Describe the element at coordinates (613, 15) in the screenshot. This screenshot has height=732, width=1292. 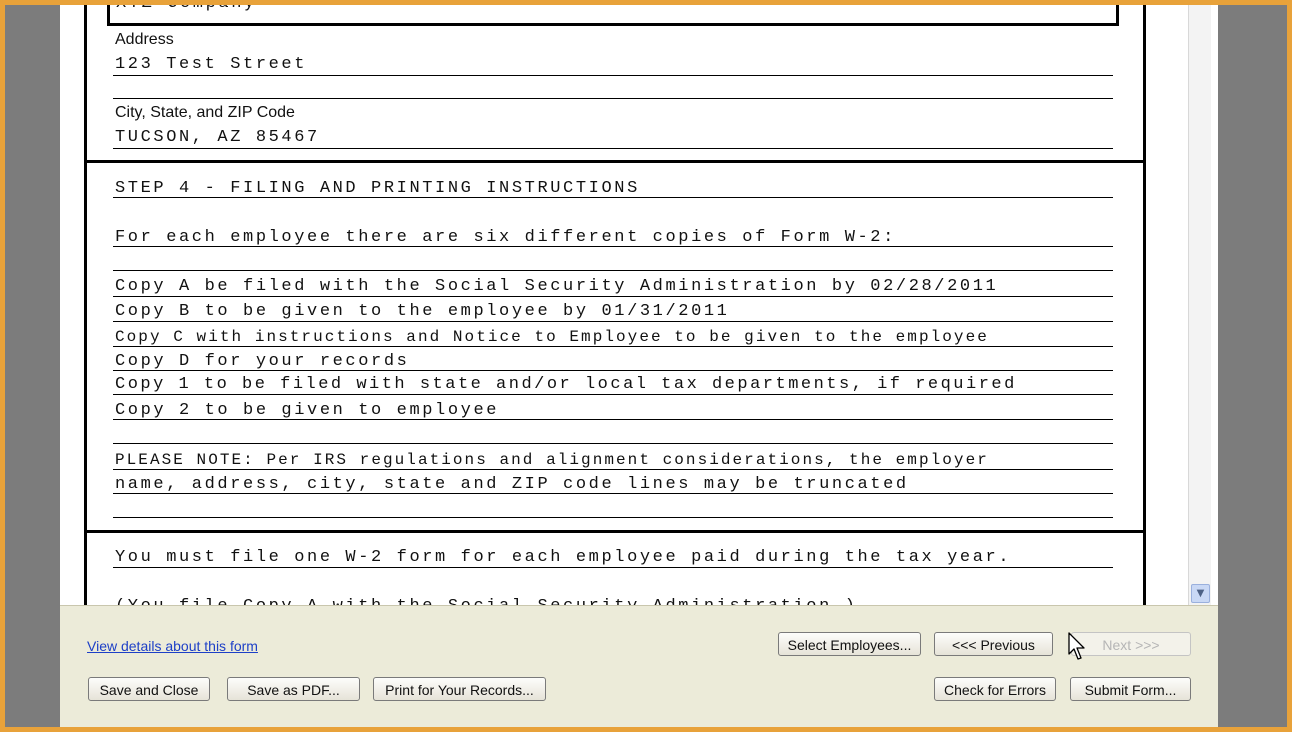
I see `company-name-box: XYZ Company` at that location.